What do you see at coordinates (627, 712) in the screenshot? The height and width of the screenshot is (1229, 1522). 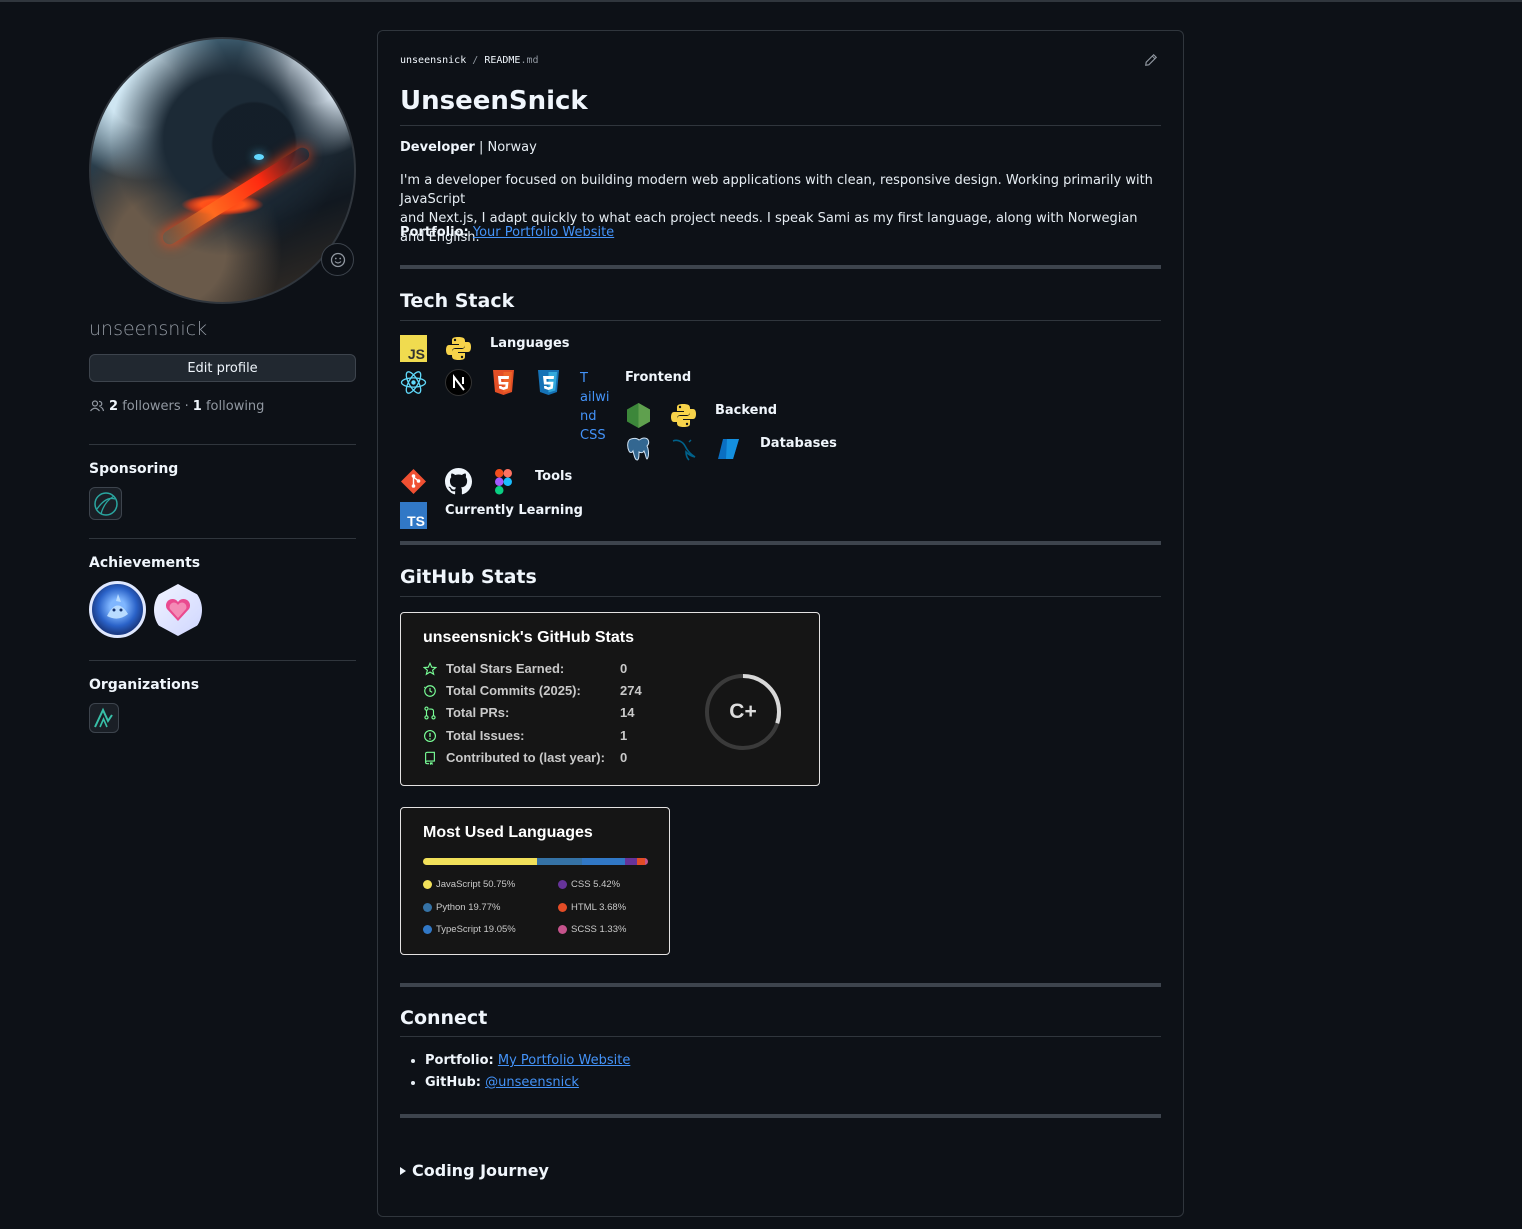 I see `stat-value: 14` at bounding box center [627, 712].